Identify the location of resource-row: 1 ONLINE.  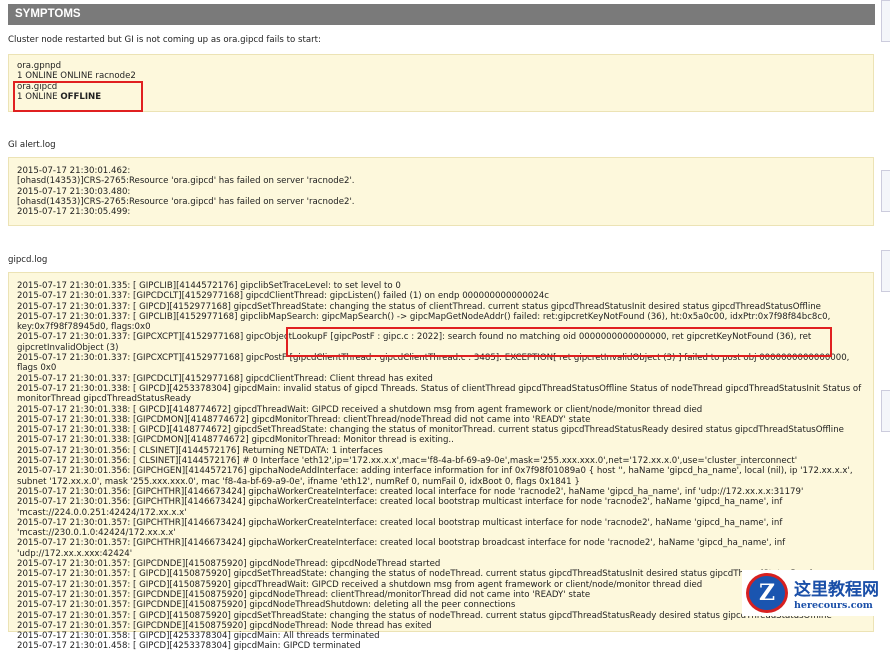
(39, 96).